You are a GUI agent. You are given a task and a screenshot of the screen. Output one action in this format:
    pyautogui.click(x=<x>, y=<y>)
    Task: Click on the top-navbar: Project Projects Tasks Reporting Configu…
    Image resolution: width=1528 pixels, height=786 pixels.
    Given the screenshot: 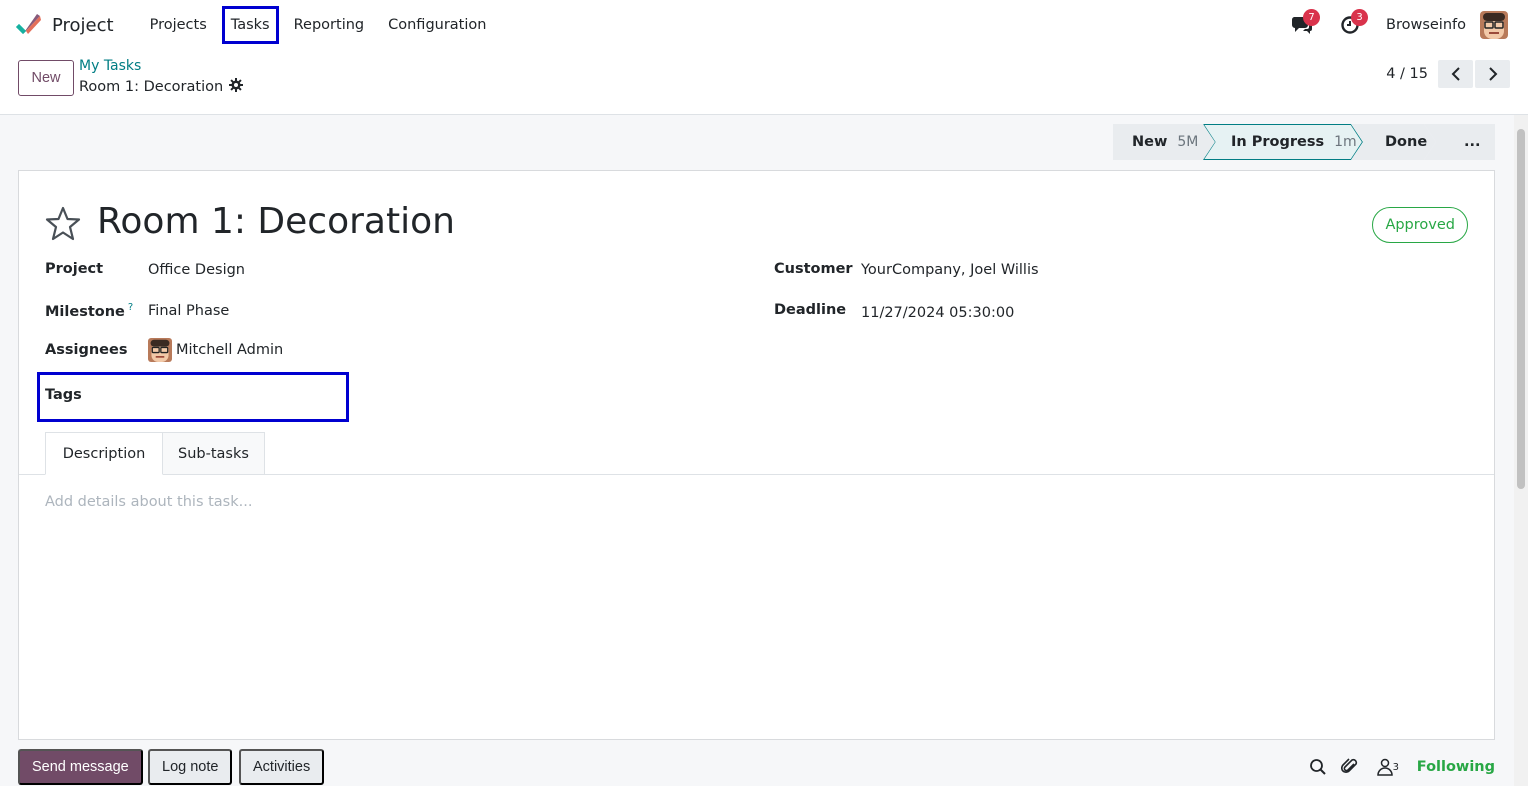 What is the action you would take?
    pyautogui.click(x=764, y=25)
    